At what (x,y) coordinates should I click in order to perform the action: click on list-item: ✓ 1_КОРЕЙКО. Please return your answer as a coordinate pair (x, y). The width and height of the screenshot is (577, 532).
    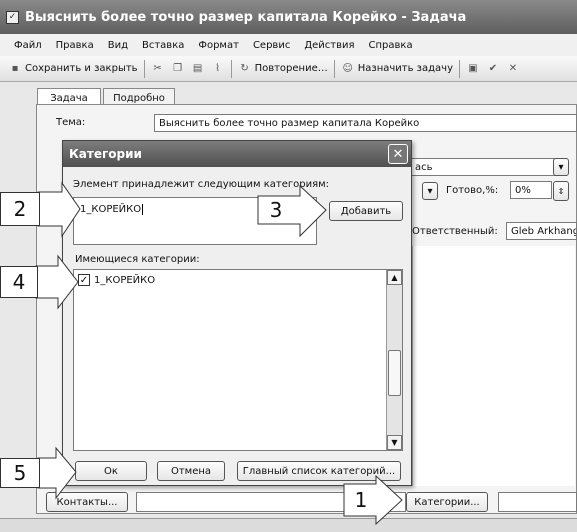
    Looking at the image, I should click on (116, 280).